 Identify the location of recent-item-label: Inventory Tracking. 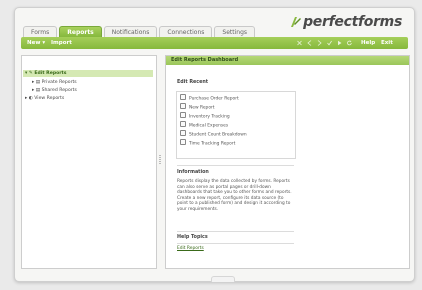
(209, 117).